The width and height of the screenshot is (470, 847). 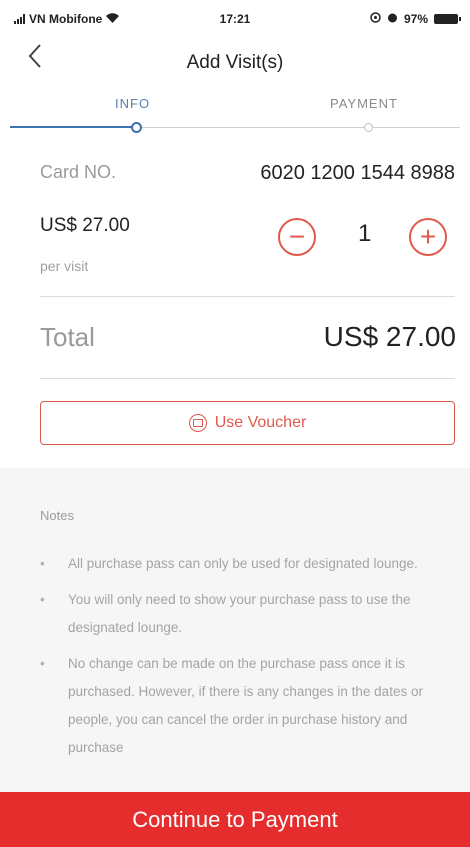 I want to click on quantity-value: 1, so click(x=365, y=233).